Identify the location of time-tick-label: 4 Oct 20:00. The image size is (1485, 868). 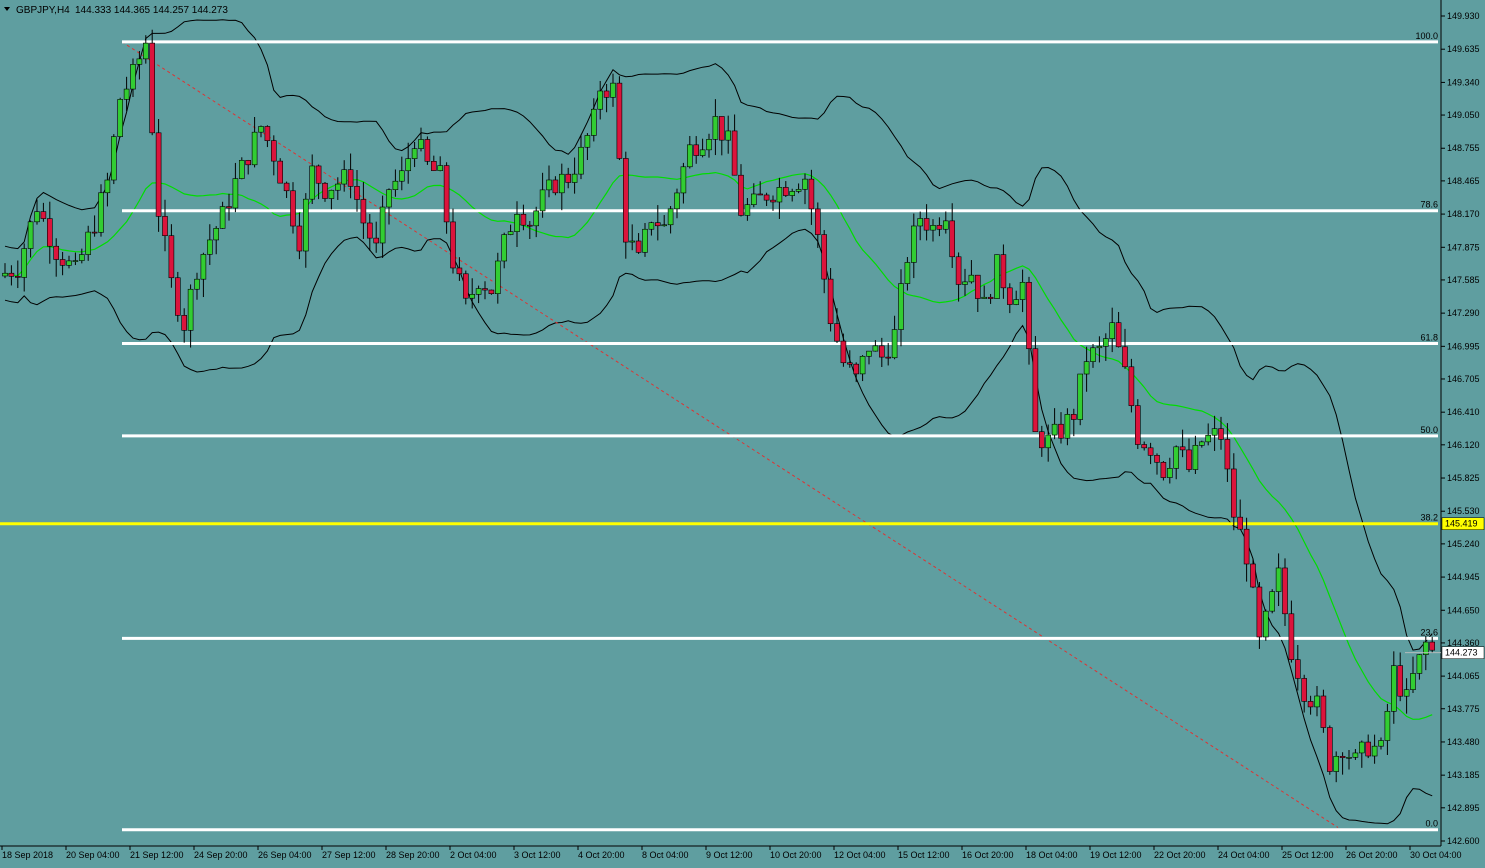
(601, 855).